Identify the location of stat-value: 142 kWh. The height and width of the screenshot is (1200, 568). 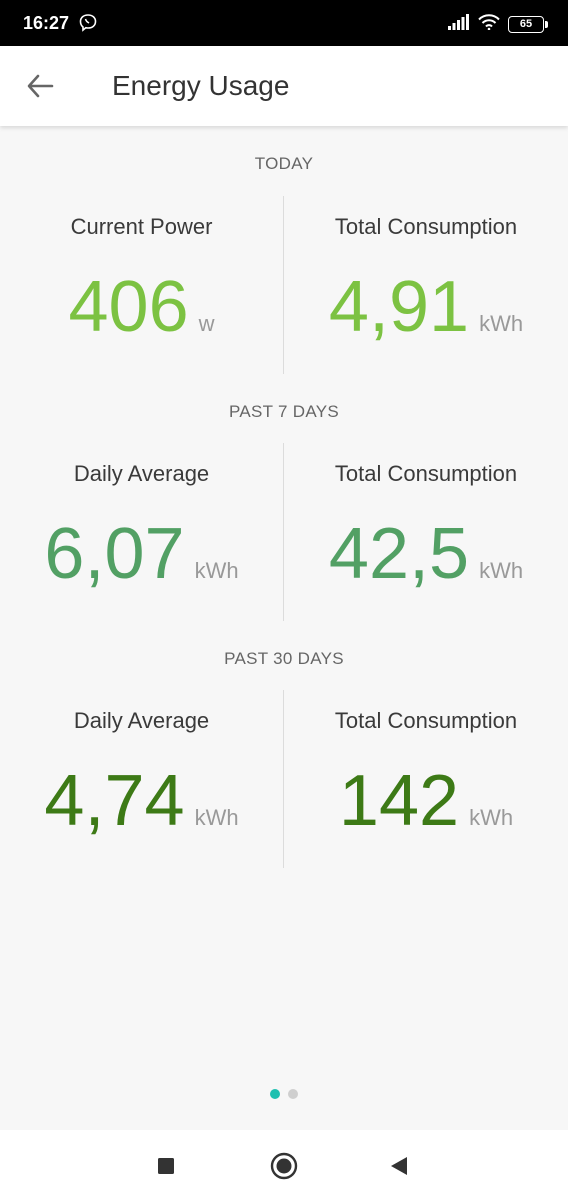
(426, 801).